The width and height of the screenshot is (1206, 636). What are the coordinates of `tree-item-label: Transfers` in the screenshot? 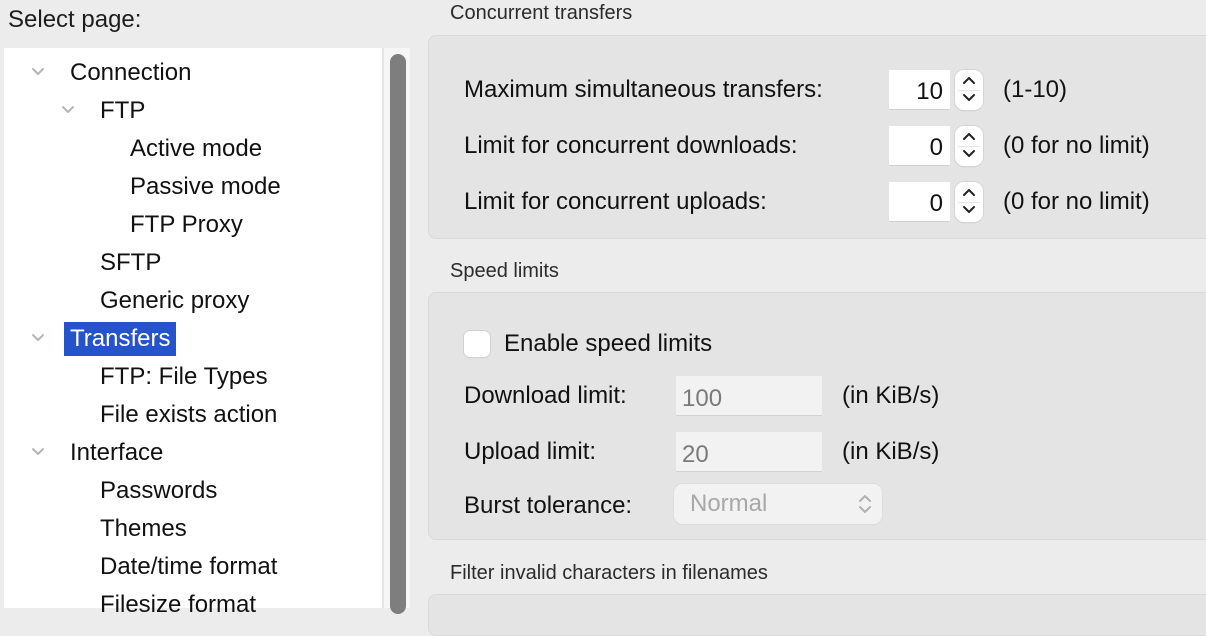 It's located at (120, 339).